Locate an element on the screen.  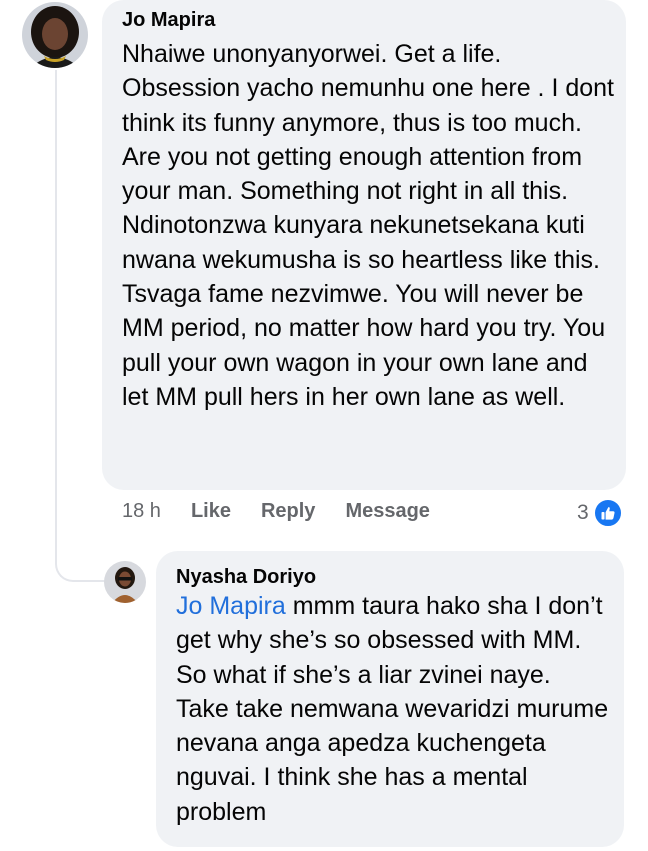
comment-timestamp: 18 h is located at coordinates (141, 511).